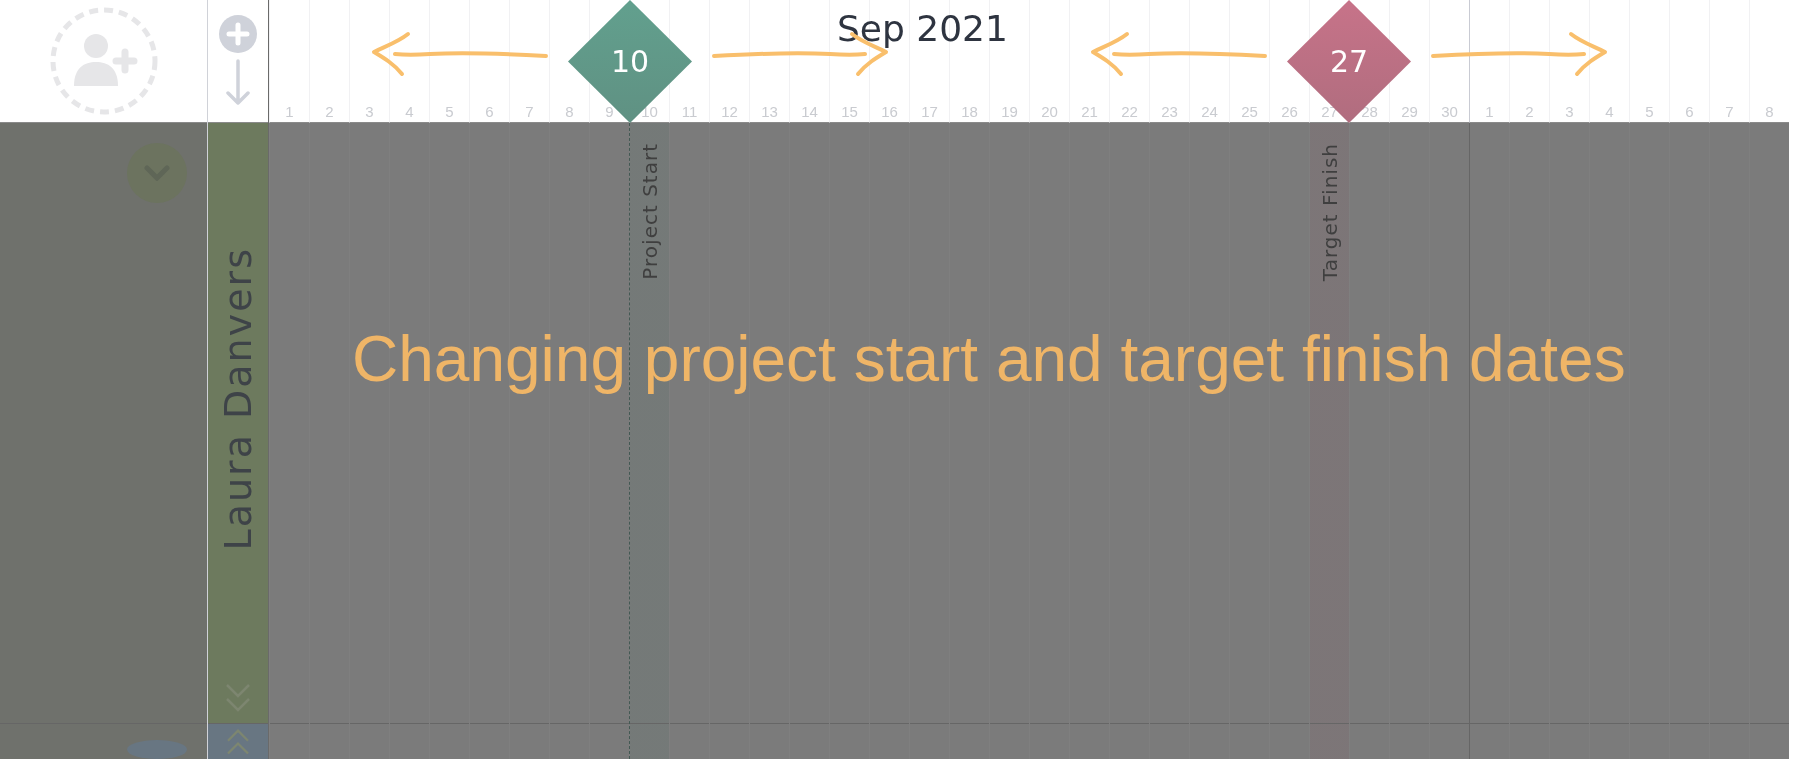  What do you see at coordinates (1520, 54) in the screenshot?
I see `right-arrow-icon` at bounding box center [1520, 54].